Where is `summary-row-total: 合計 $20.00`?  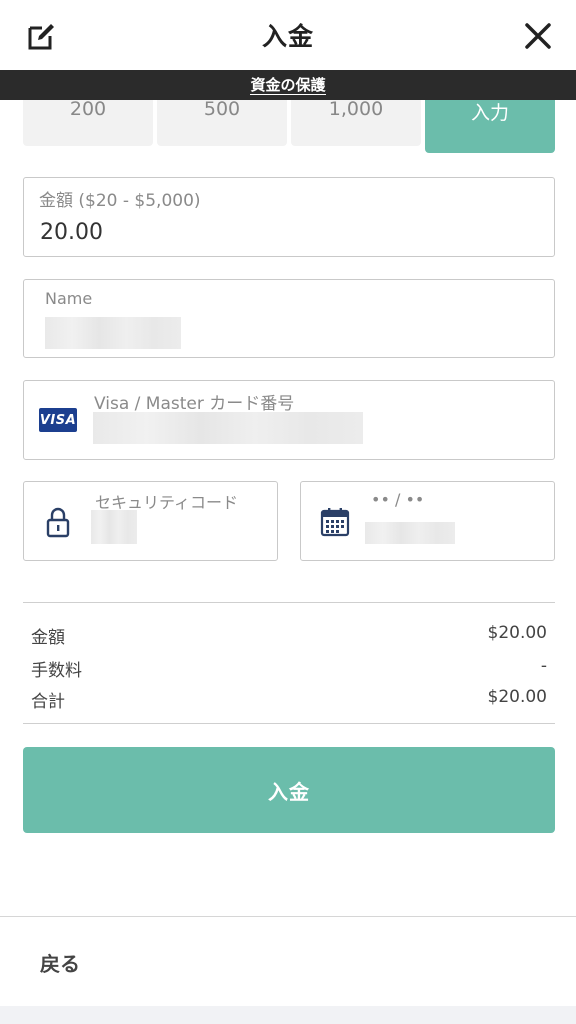 summary-row-total: 合計 $20.00 is located at coordinates (289, 699).